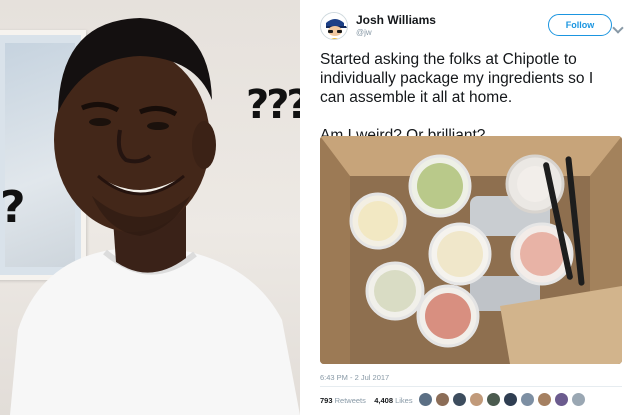 Image resolution: width=625 pixels, height=415 pixels. Describe the element at coordinates (13, 207) in the screenshot. I see `question-mark-left: ?` at that location.